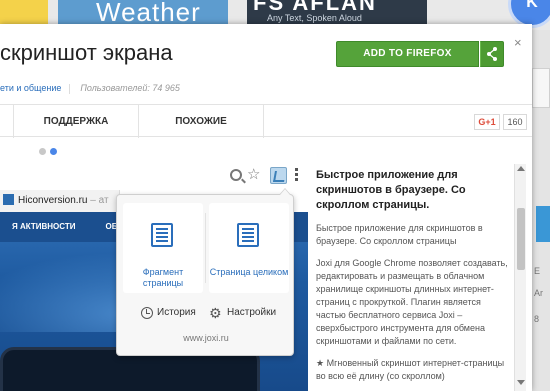 The width and height of the screenshot is (550, 391). I want to click on joxi-icon, so click(278, 175).